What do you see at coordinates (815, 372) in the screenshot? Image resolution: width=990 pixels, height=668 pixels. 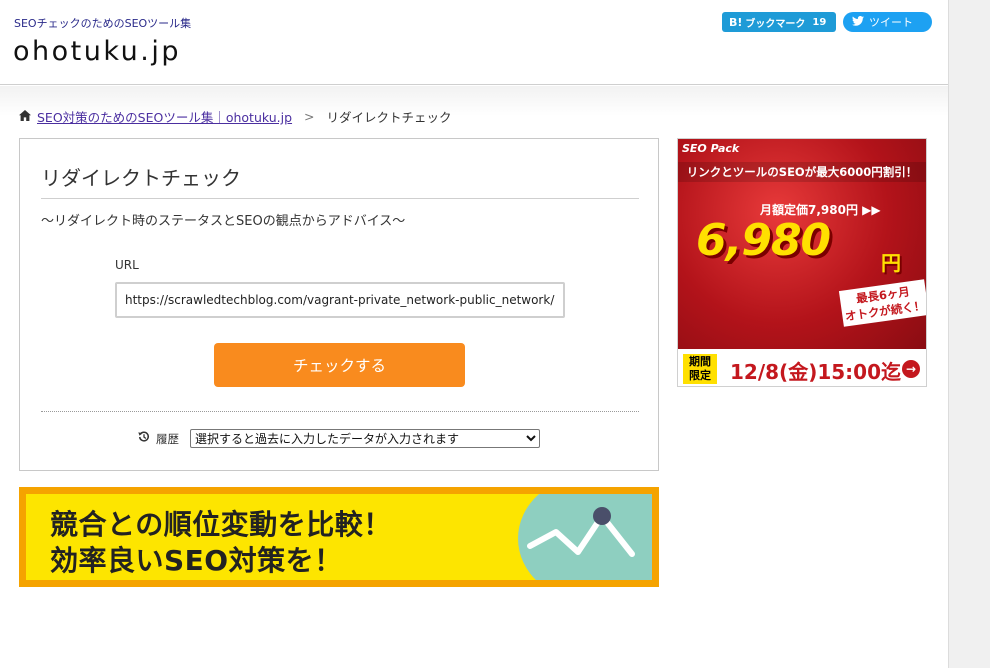 I see `ad-deadline: 12/8(金)15:00迄` at bounding box center [815, 372].